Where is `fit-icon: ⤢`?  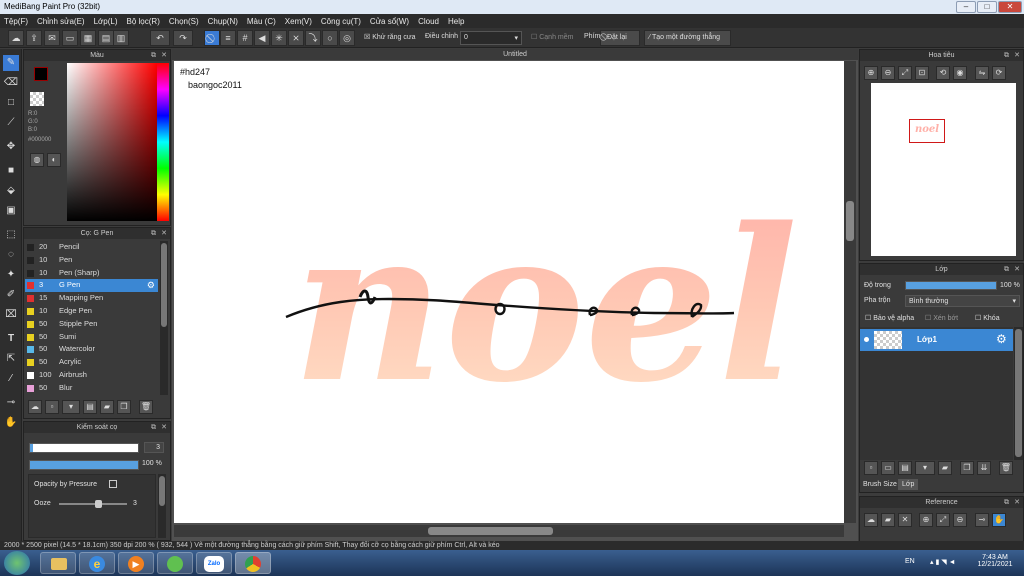 fit-icon: ⤢ is located at coordinates (943, 520).